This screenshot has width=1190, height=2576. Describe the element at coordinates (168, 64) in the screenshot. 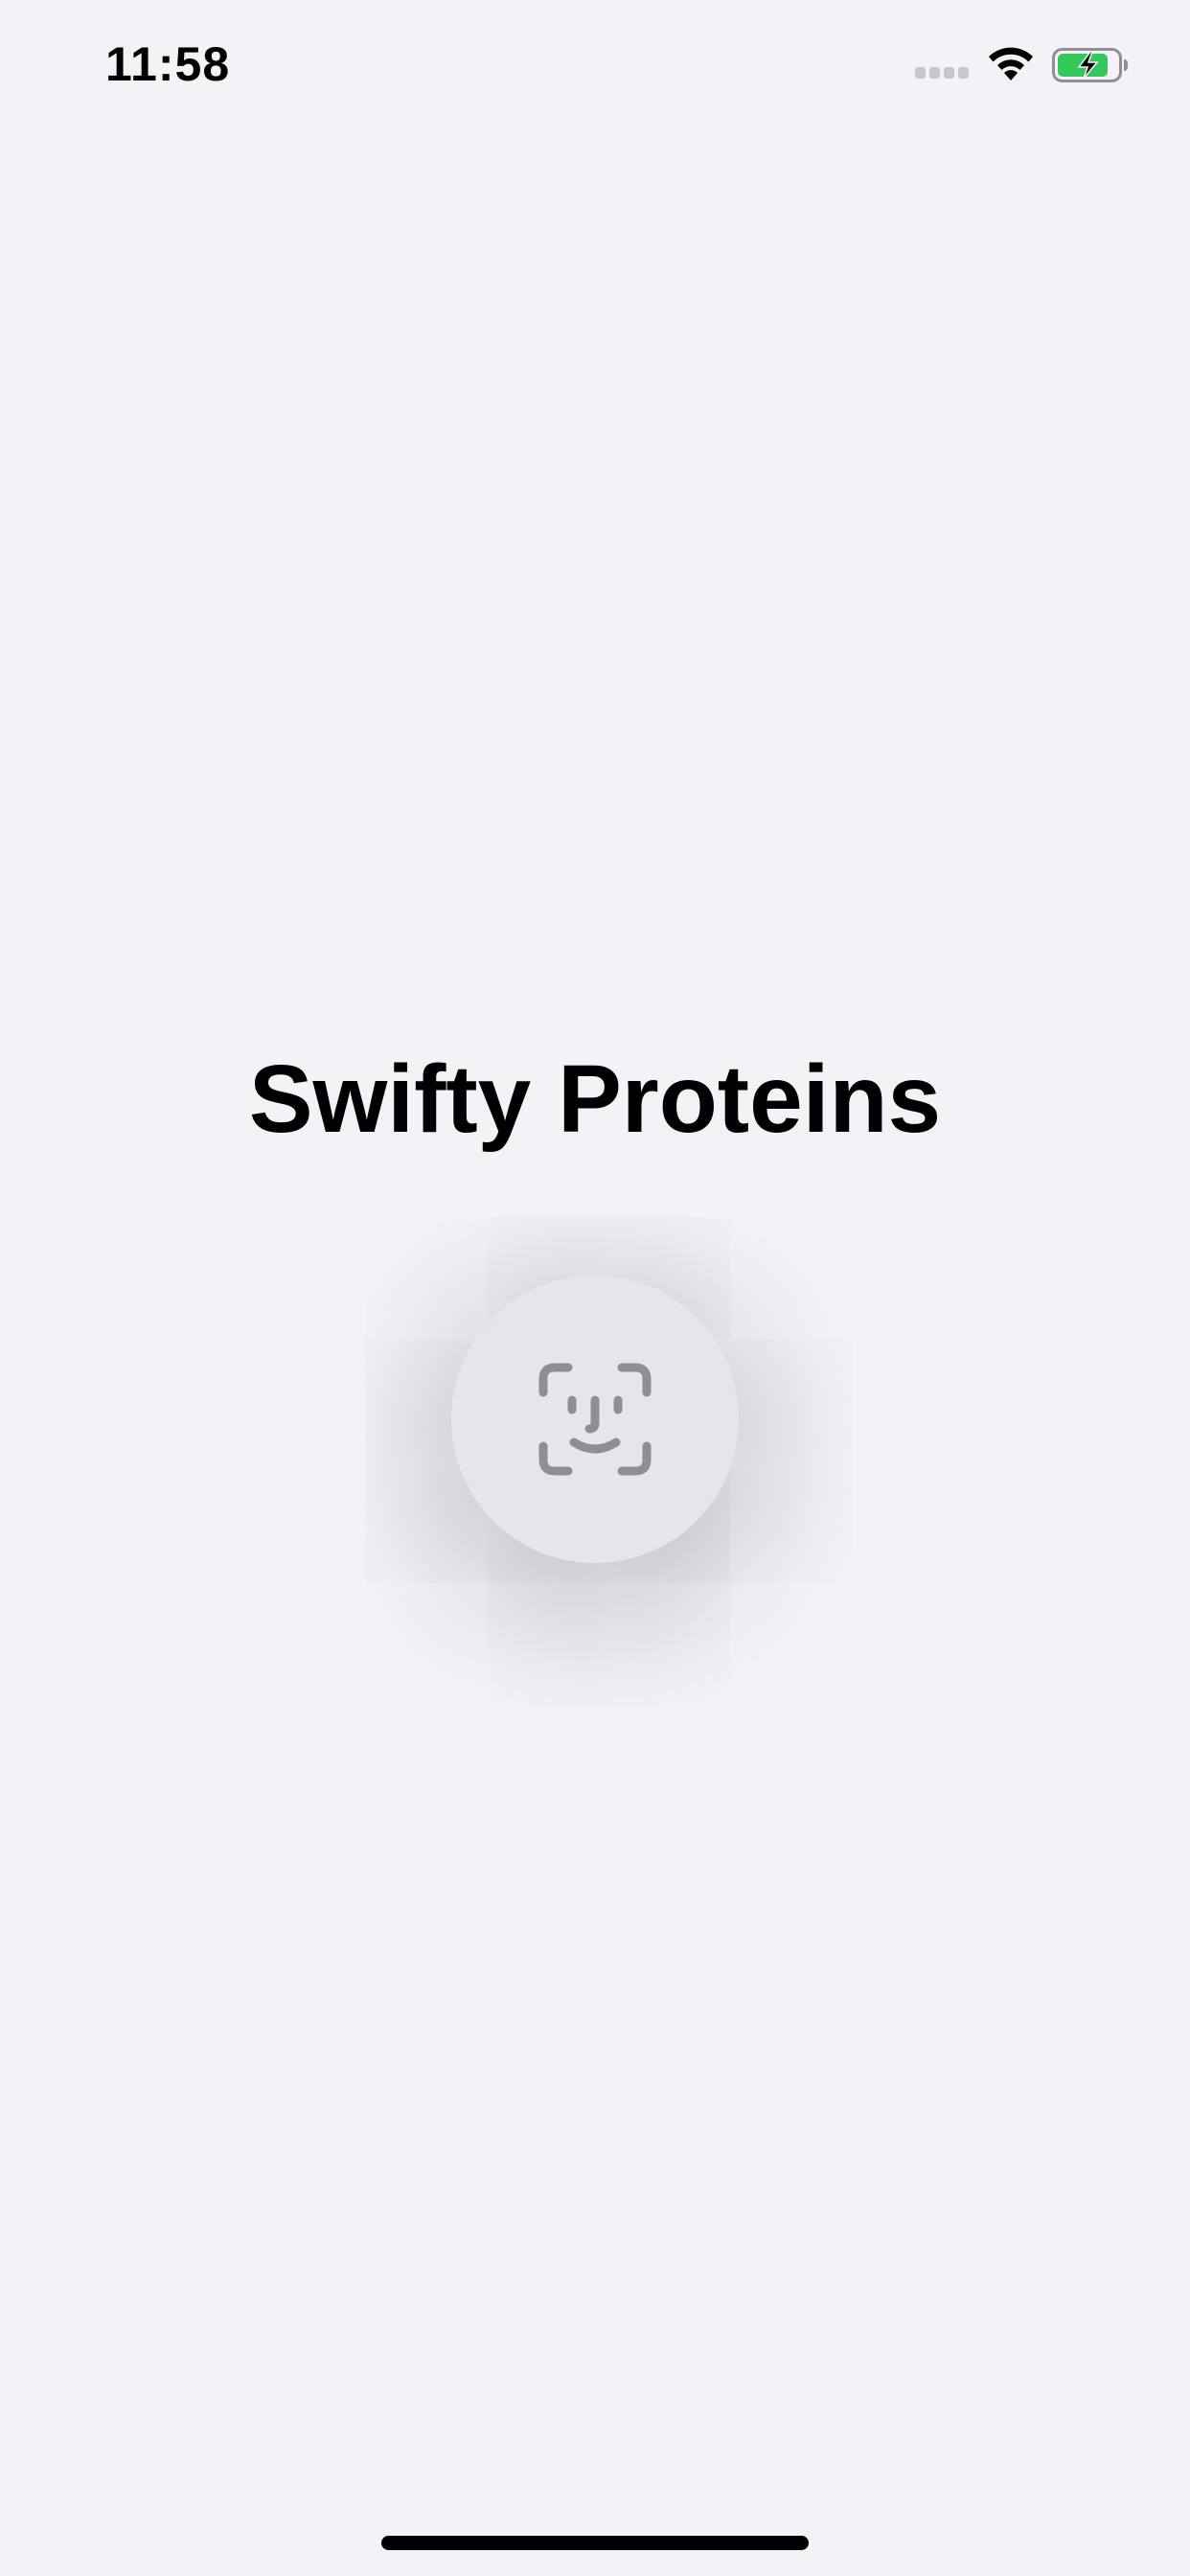

I see `status-time: 11:58` at that location.